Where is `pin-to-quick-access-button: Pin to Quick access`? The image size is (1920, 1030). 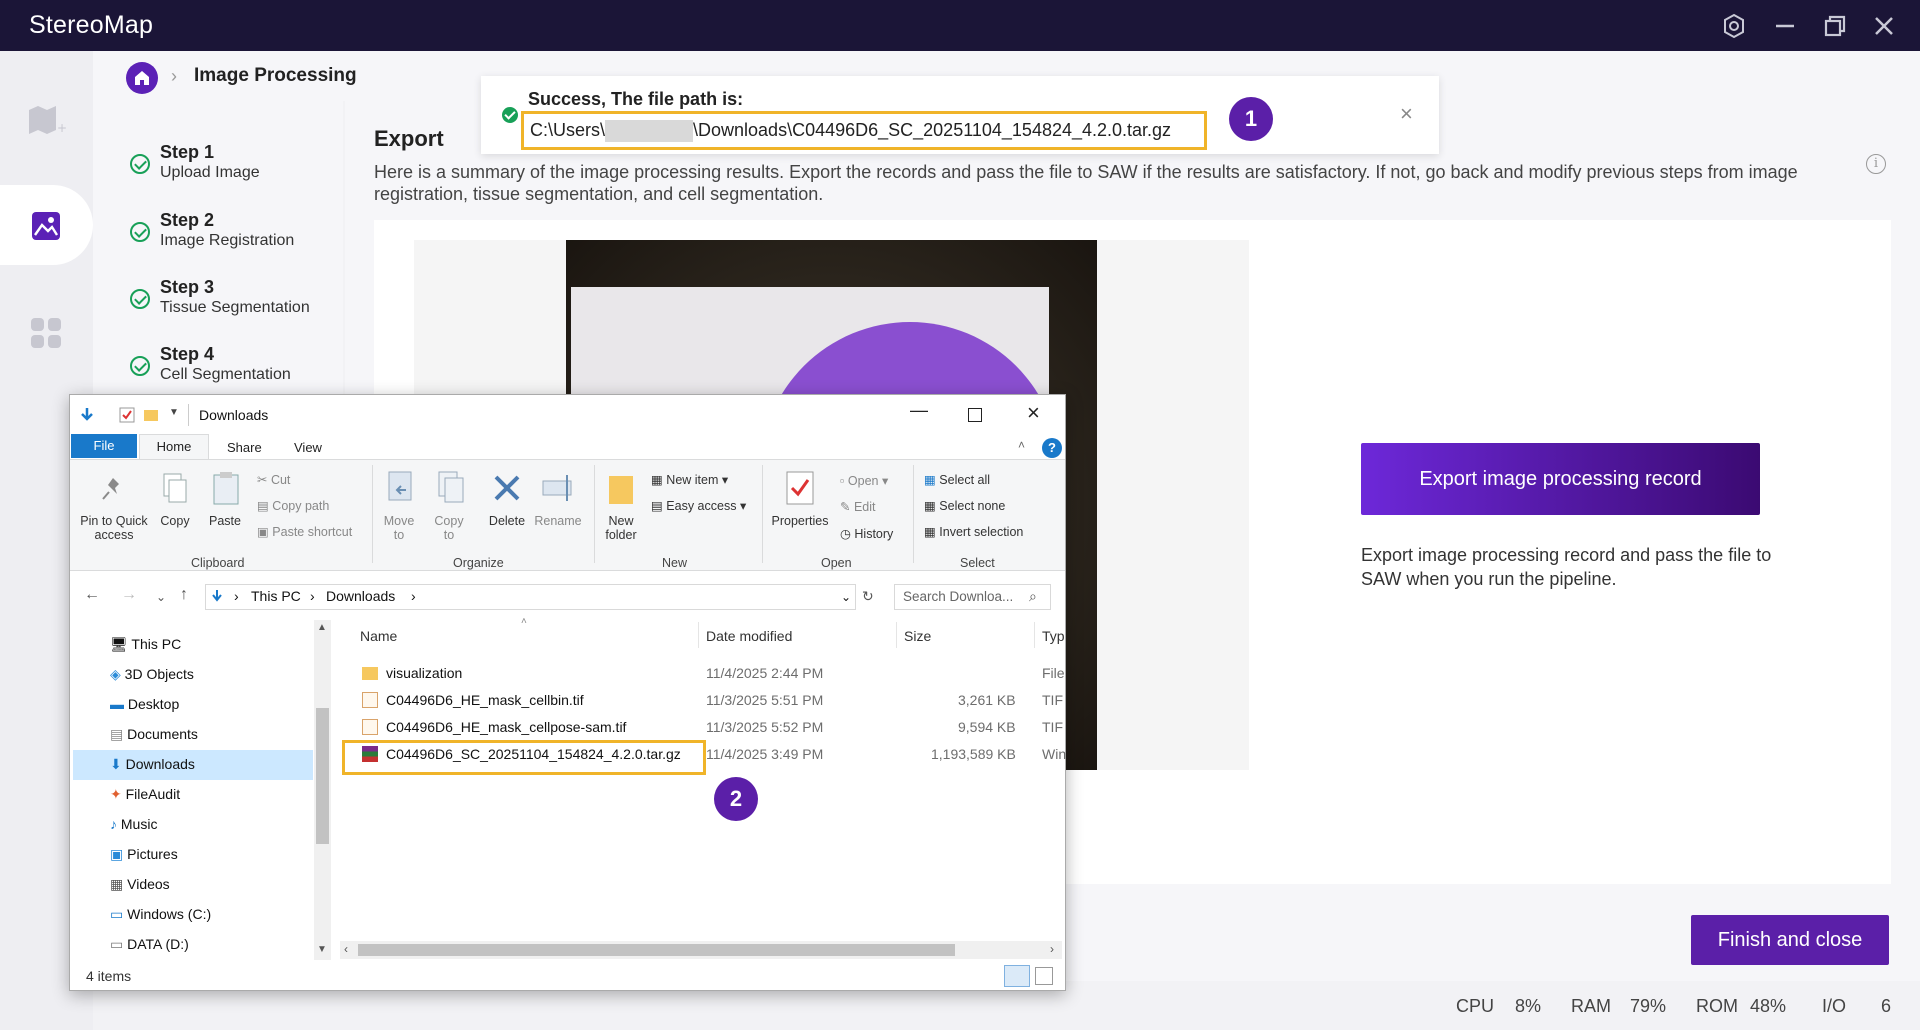
pin-to-quick-access-button: Pin to Quick access is located at coordinates (114, 528).